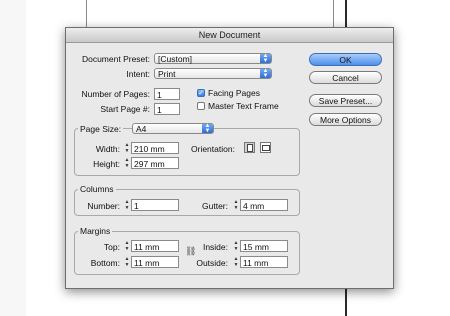 This screenshot has height=316, width=450. Describe the element at coordinates (125, 109) in the screenshot. I see `start-page-label: Start Page #:` at that location.